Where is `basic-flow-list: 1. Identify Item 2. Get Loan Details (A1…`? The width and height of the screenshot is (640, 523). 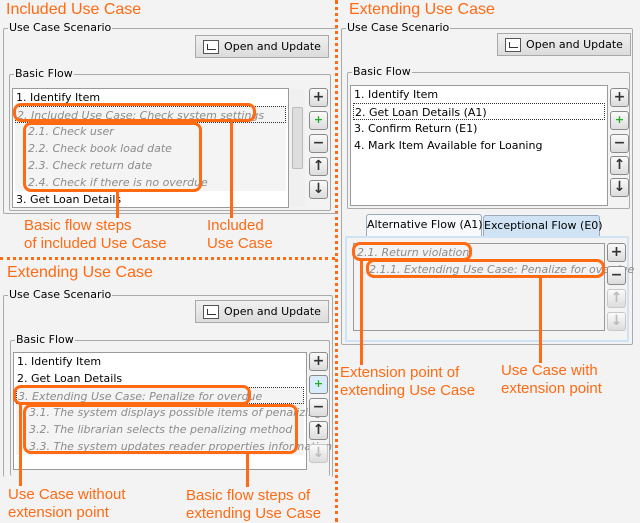 basic-flow-list: 1. Identify Item 2. Get Loan Details (A1… is located at coordinates (479, 145).